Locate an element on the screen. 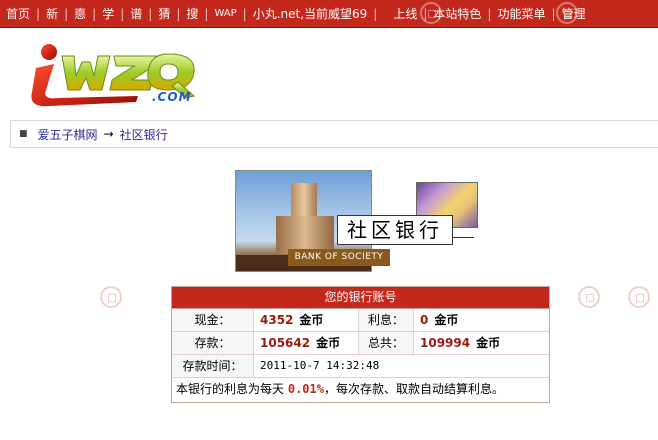 This screenshot has width=658, height=440. nav-new: 新 is located at coordinates (52, 13).